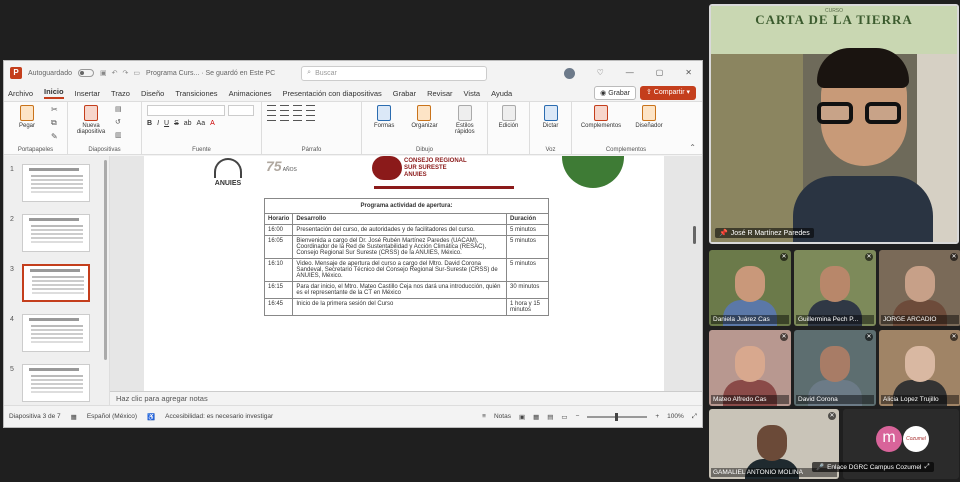 The image size is (960, 482). I want to click on strikethrough-icon: S, so click(176, 123).